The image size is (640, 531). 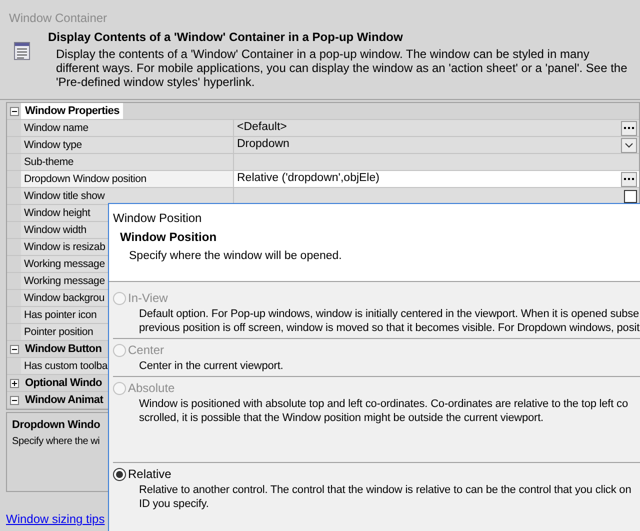 What do you see at coordinates (235, 256) in the screenshot?
I see `dialog-subheading: Specify where the window will be opened.` at bounding box center [235, 256].